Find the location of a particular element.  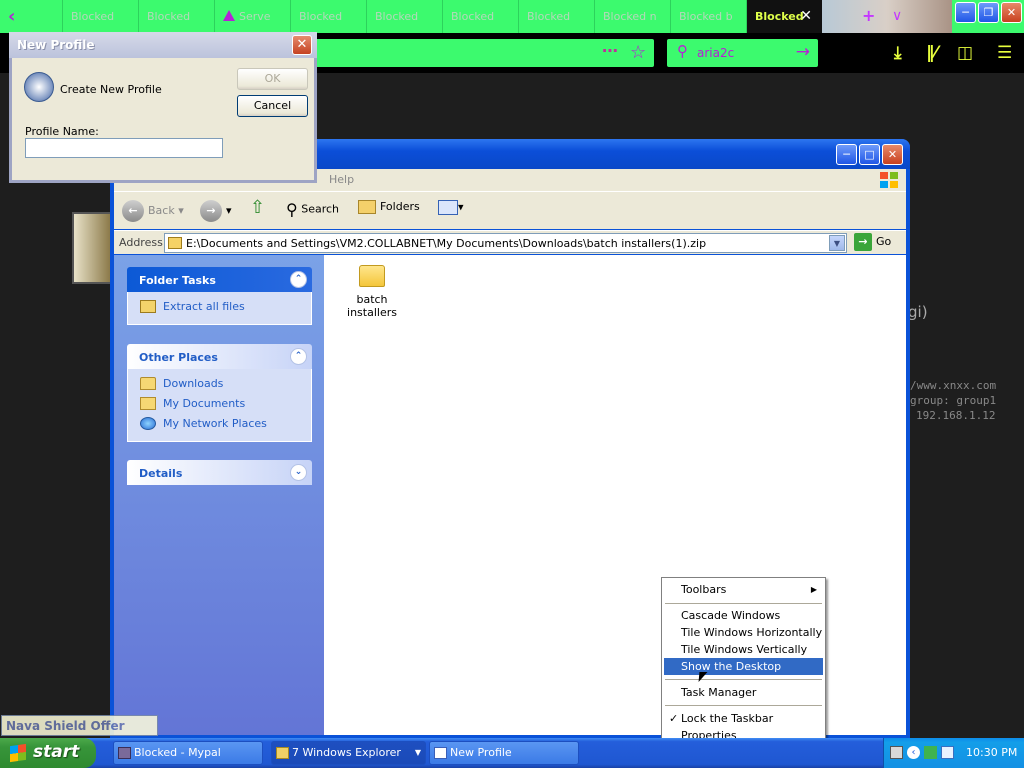

folder-tasks-header: Folder Tasks ⌃ is located at coordinates (219, 279).